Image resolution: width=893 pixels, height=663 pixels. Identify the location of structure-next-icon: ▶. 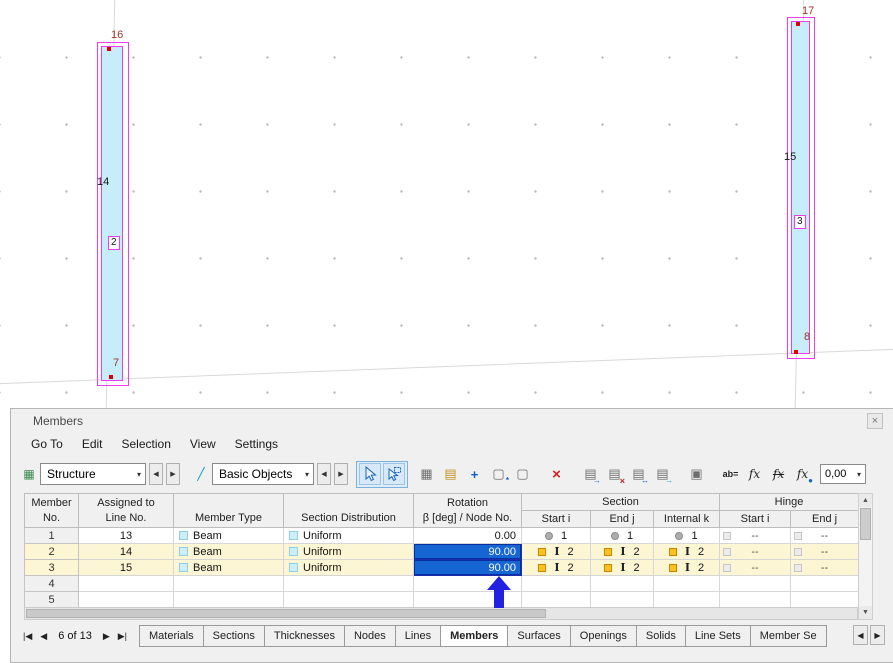
(173, 474).